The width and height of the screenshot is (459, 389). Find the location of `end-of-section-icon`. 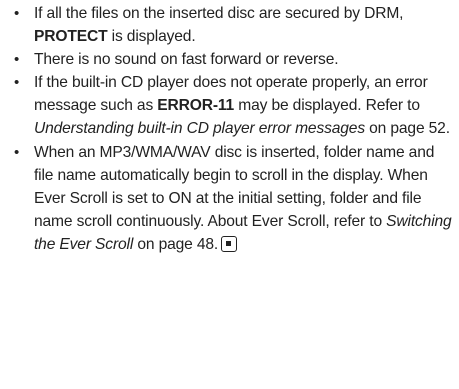

end-of-section-icon is located at coordinates (229, 243).